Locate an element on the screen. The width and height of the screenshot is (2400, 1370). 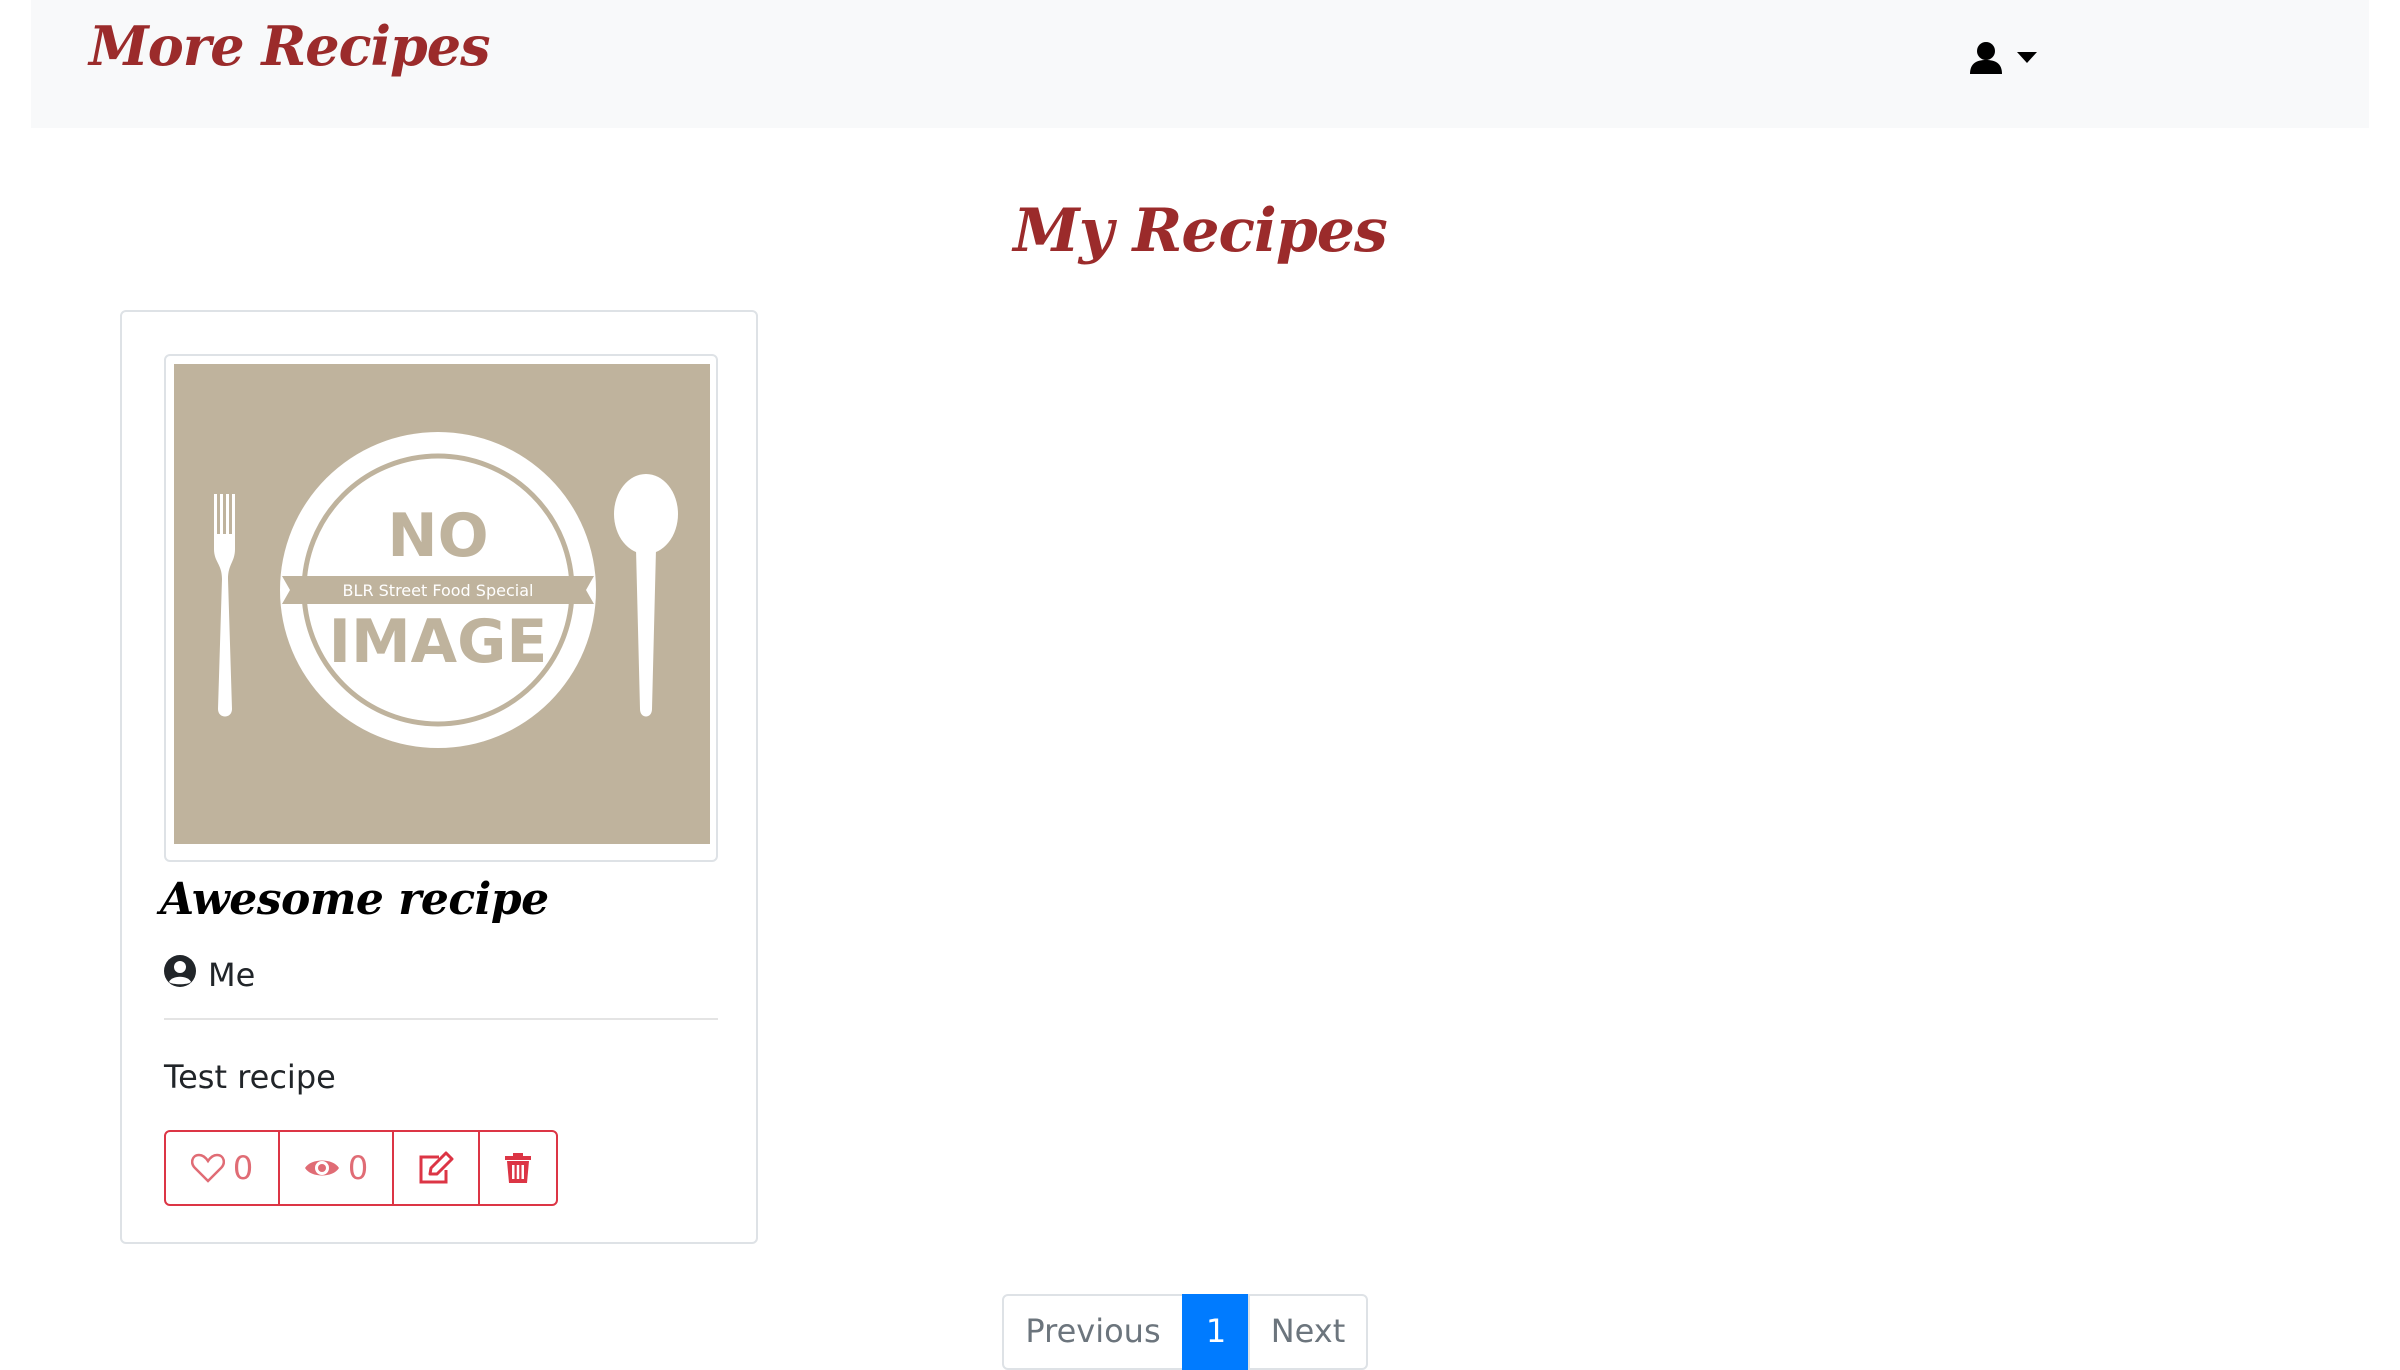
recipe-actions: 0 0 is located at coordinates (361, 1168).